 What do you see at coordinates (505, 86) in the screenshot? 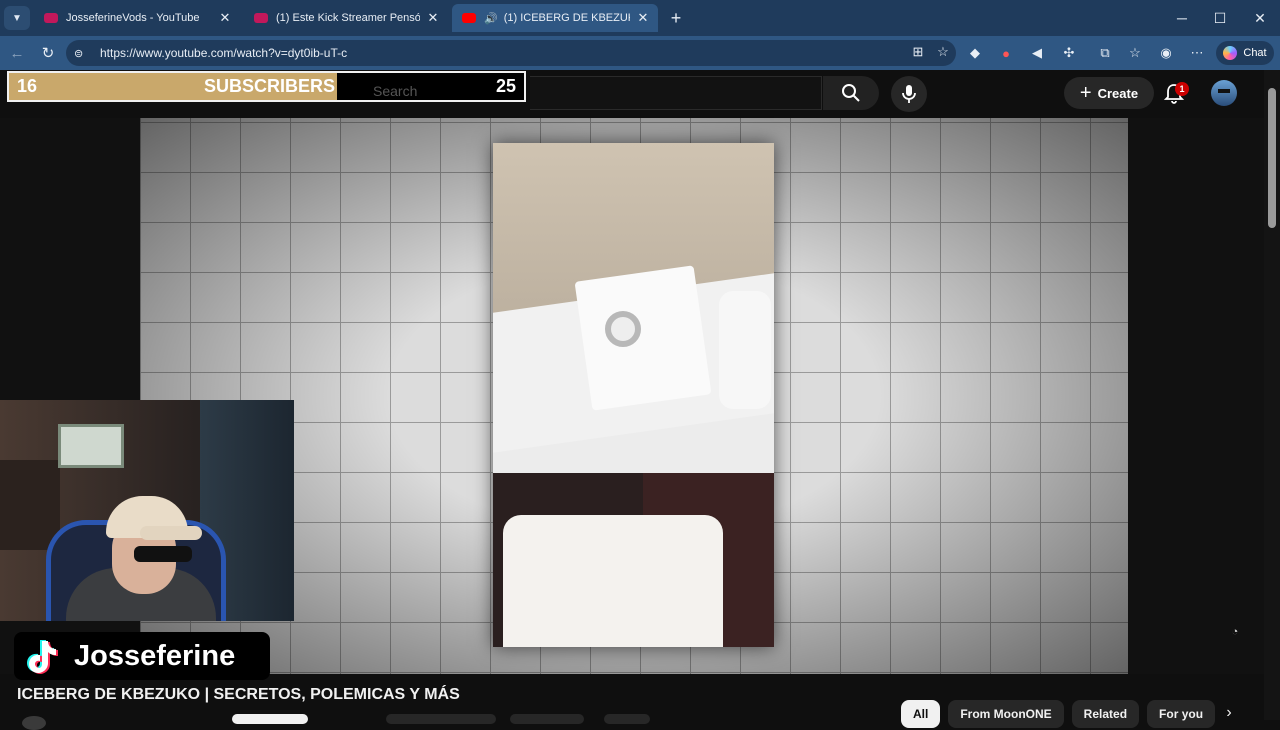
I see `subscriber-goal: 25` at bounding box center [505, 86].